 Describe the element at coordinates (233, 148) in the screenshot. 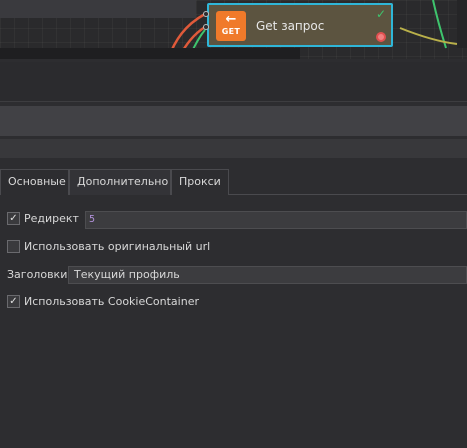

I see `panel-subheader` at that location.